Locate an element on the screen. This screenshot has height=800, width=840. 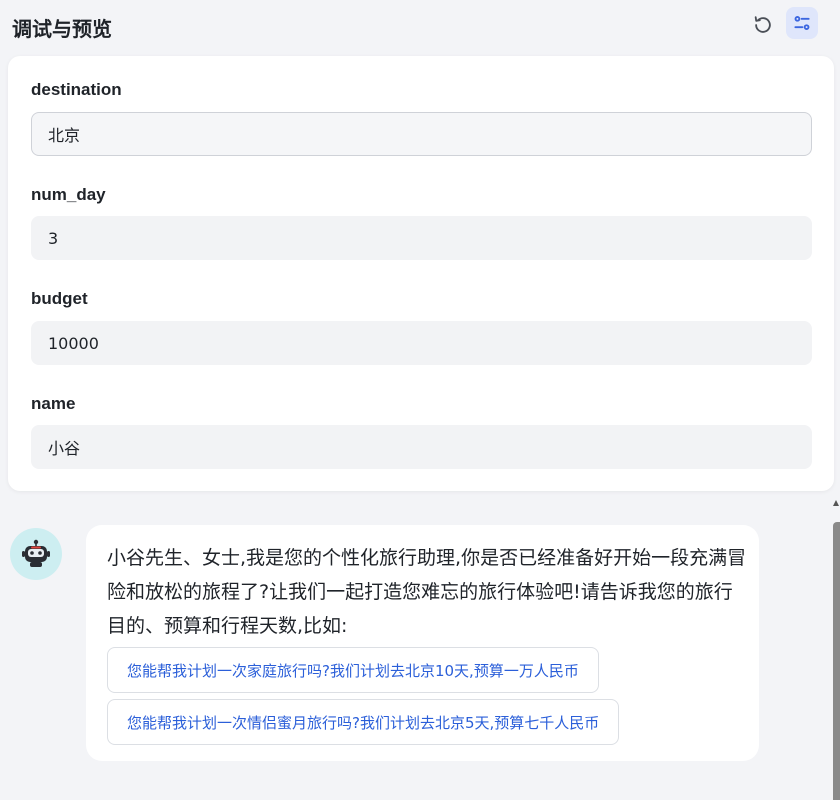
header: 调试与预览 is located at coordinates (420, 28).